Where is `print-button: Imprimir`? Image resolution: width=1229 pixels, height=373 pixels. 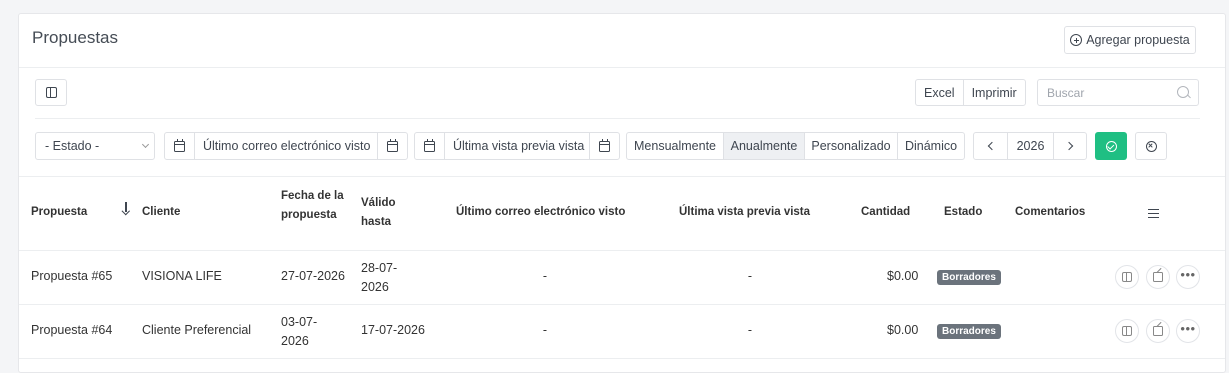 print-button: Imprimir is located at coordinates (993, 92).